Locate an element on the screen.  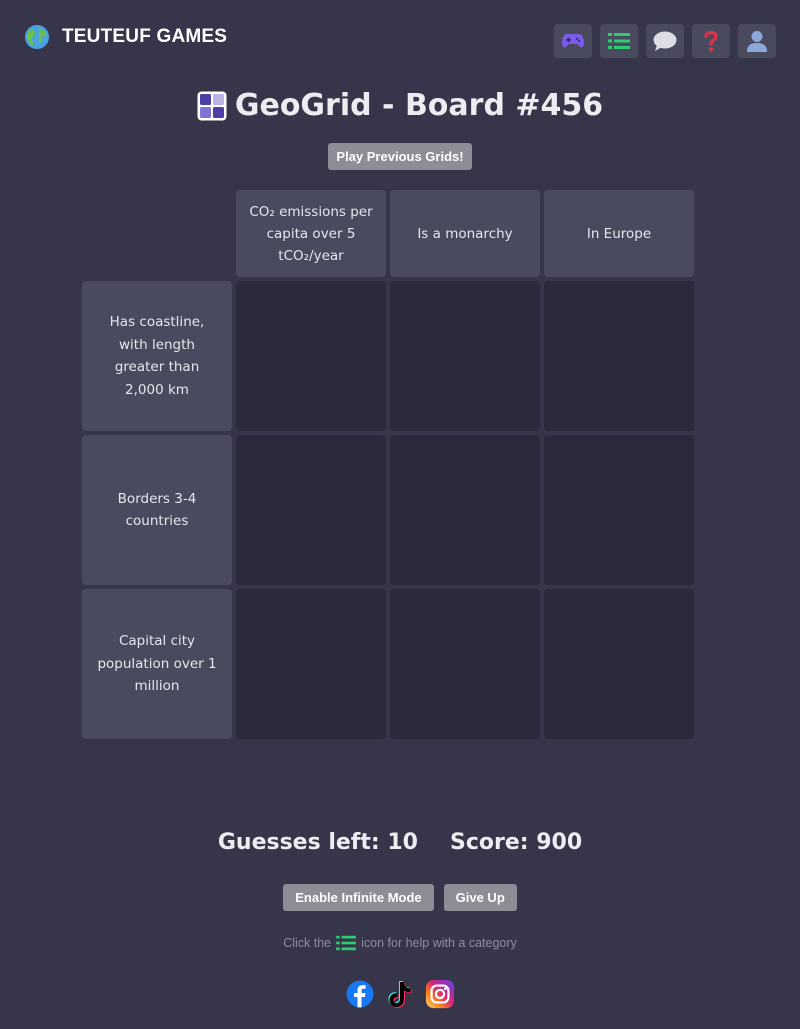
tiktok-link is located at coordinates (400, 994).